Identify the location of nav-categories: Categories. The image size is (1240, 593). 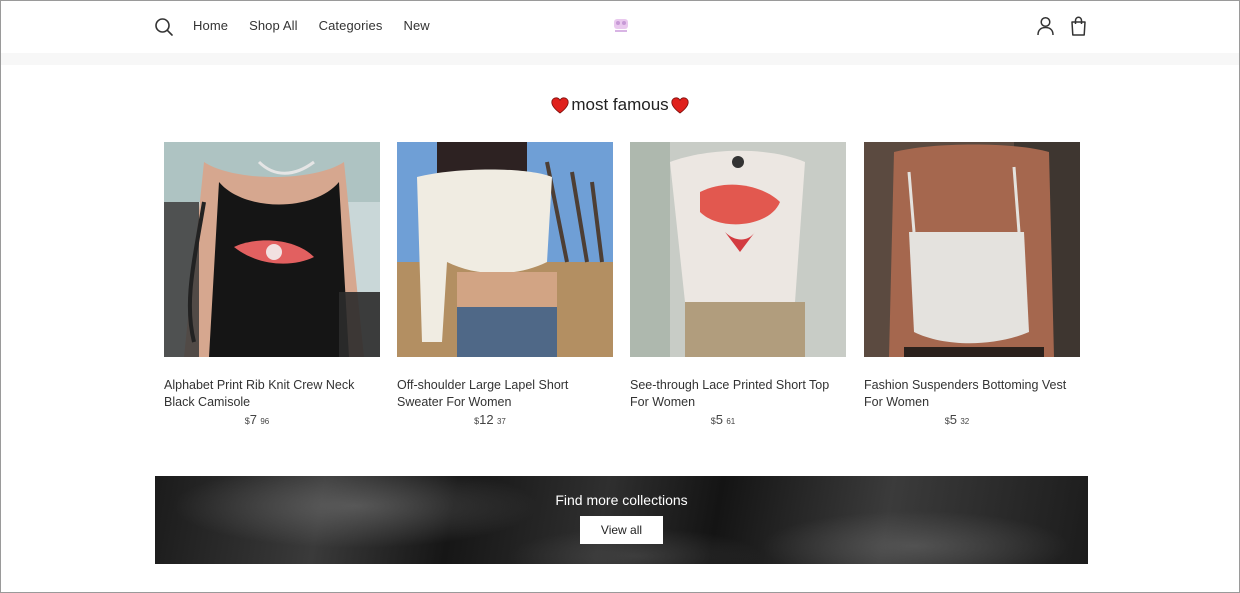
(351, 25).